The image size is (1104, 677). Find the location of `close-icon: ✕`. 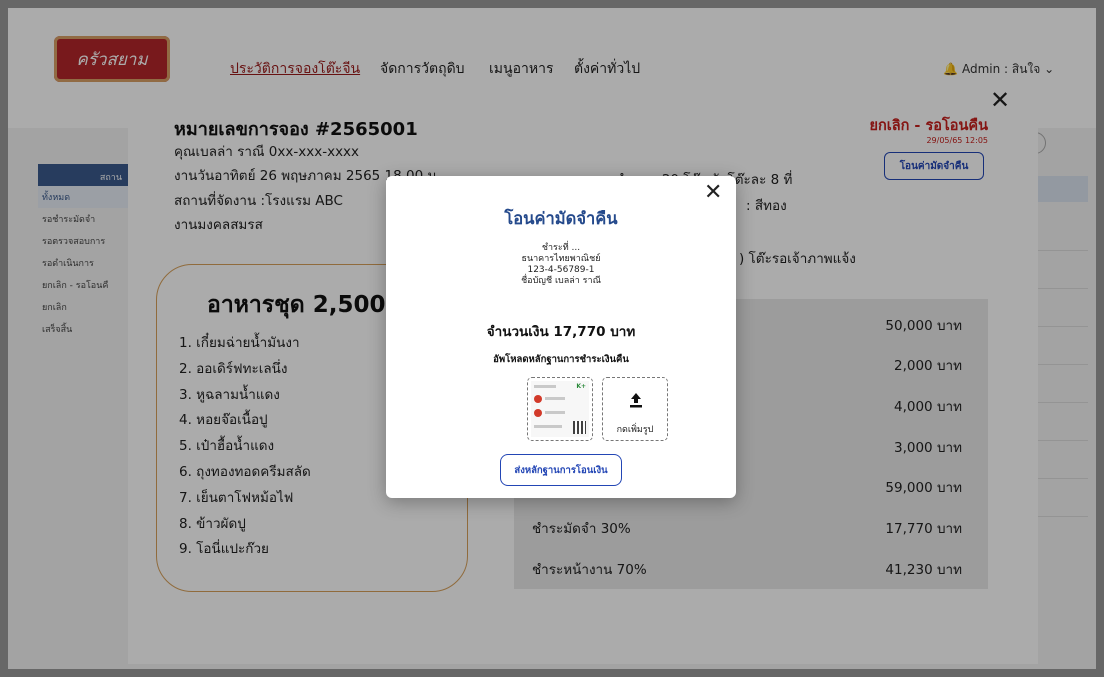

close-icon: ✕ is located at coordinates (713, 192).